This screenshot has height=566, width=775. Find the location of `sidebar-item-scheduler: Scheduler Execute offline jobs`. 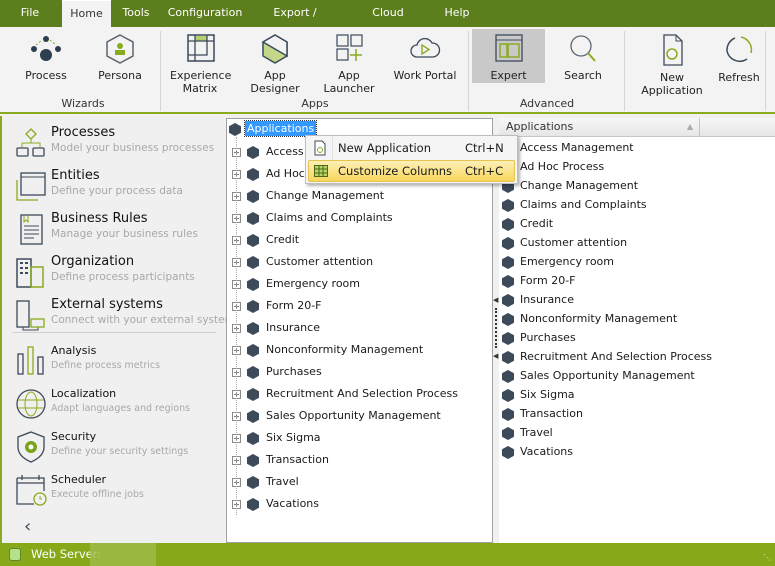

sidebar-item-scheduler: Scheduler Execute offline jobs is located at coordinates (119, 491).